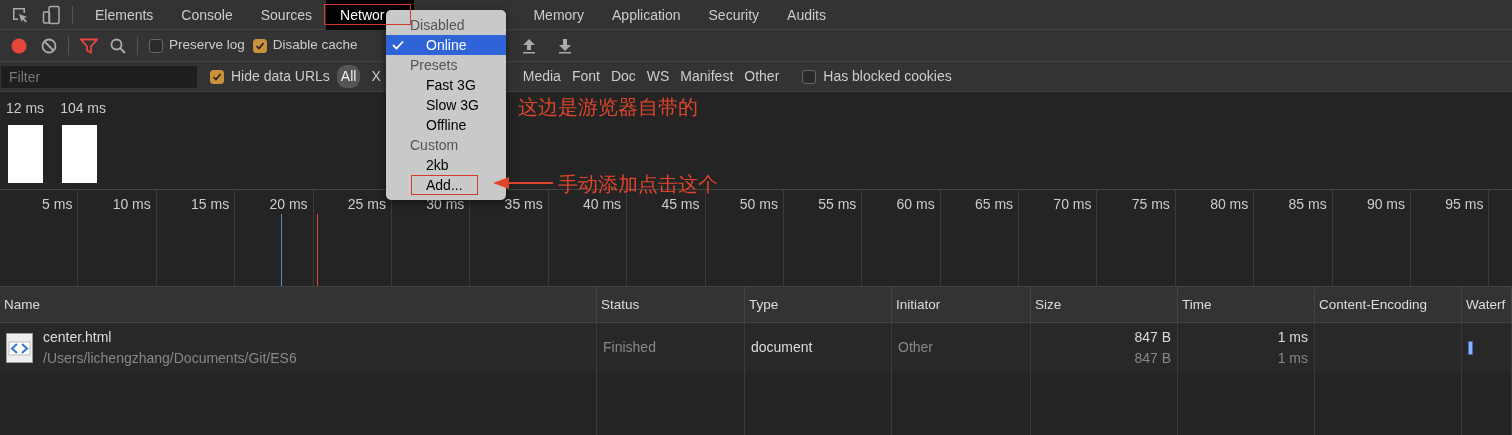 The image size is (1512, 435). I want to click on tick-label: 50 ms, so click(758, 204).